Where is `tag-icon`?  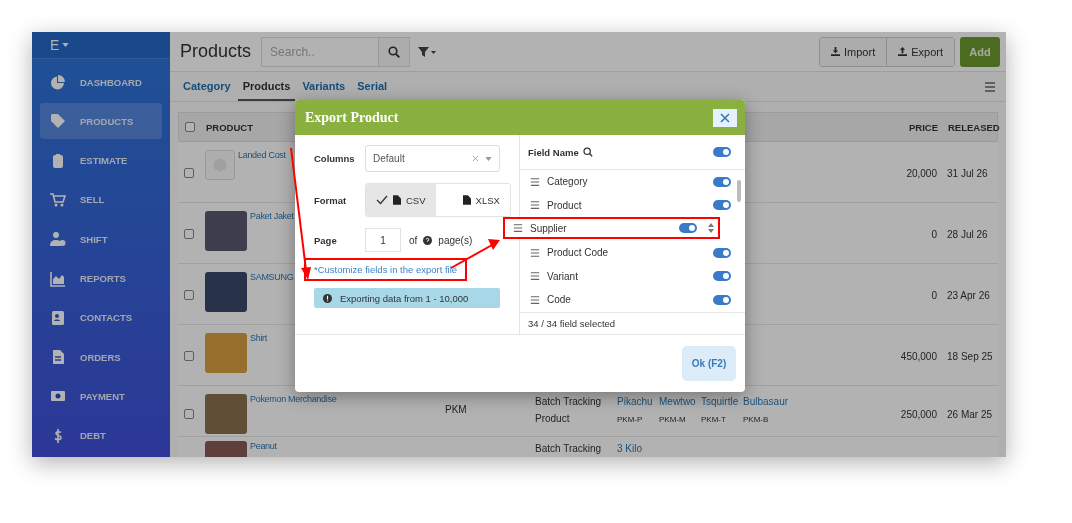 tag-icon is located at coordinates (58, 121).